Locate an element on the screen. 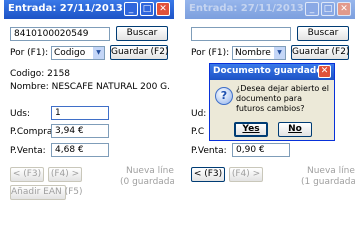  yes-button: Yes is located at coordinates (251, 129).